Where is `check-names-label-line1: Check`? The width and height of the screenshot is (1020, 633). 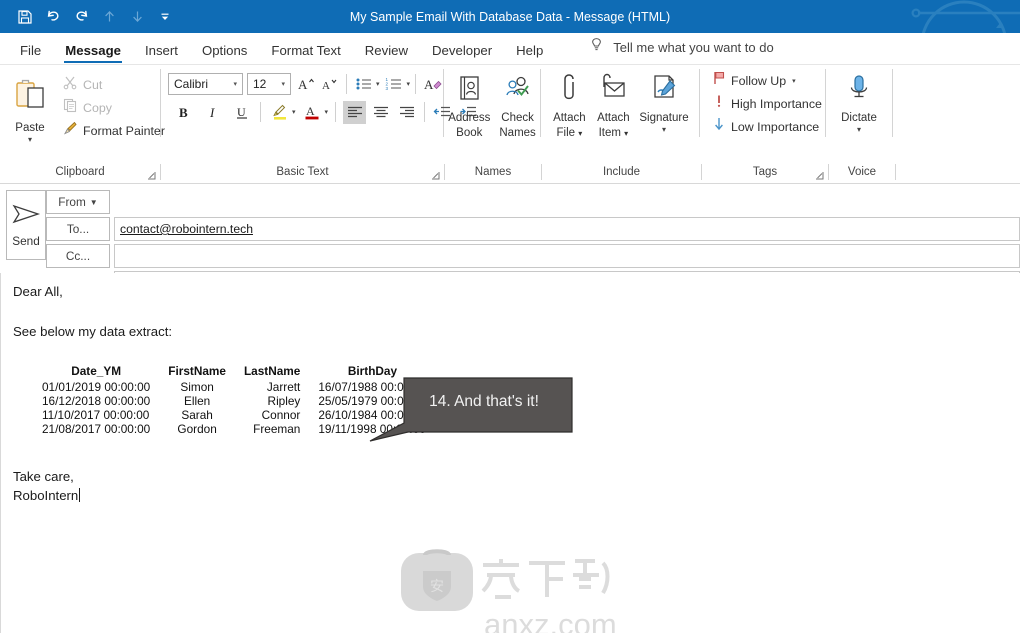
check-names-label-line1: Check is located at coordinates (517, 118).